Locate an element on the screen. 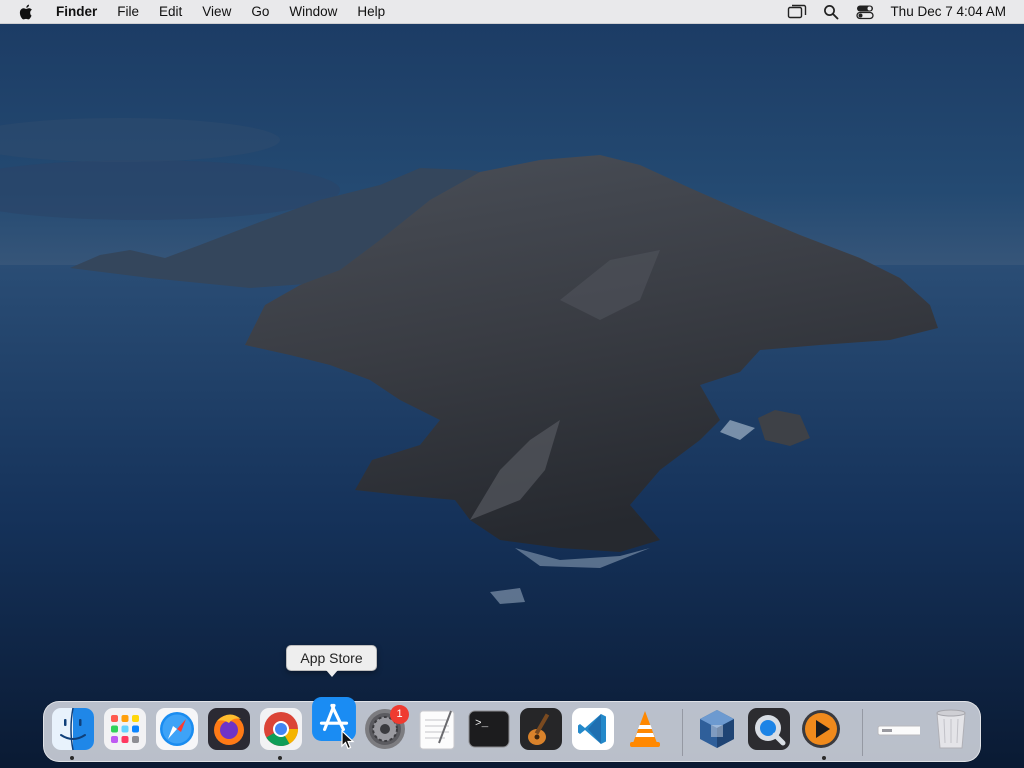 This screenshot has width=1024, height=768. notification-badge: 1 is located at coordinates (399, 714).